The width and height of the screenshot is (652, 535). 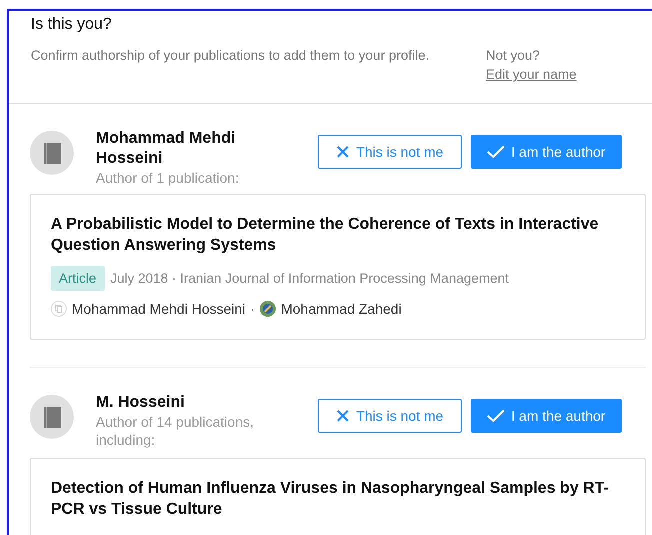 I want to click on author-link: Mohammad Zahedi, so click(x=341, y=309).